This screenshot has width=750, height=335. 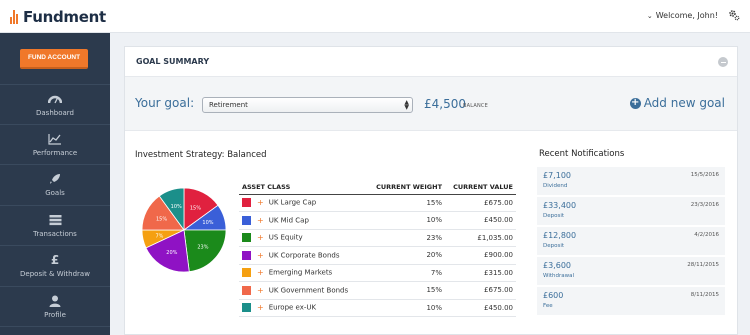 I want to click on asset-row: + Emerging Markets 7% £315.00, so click(x=377, y=273).